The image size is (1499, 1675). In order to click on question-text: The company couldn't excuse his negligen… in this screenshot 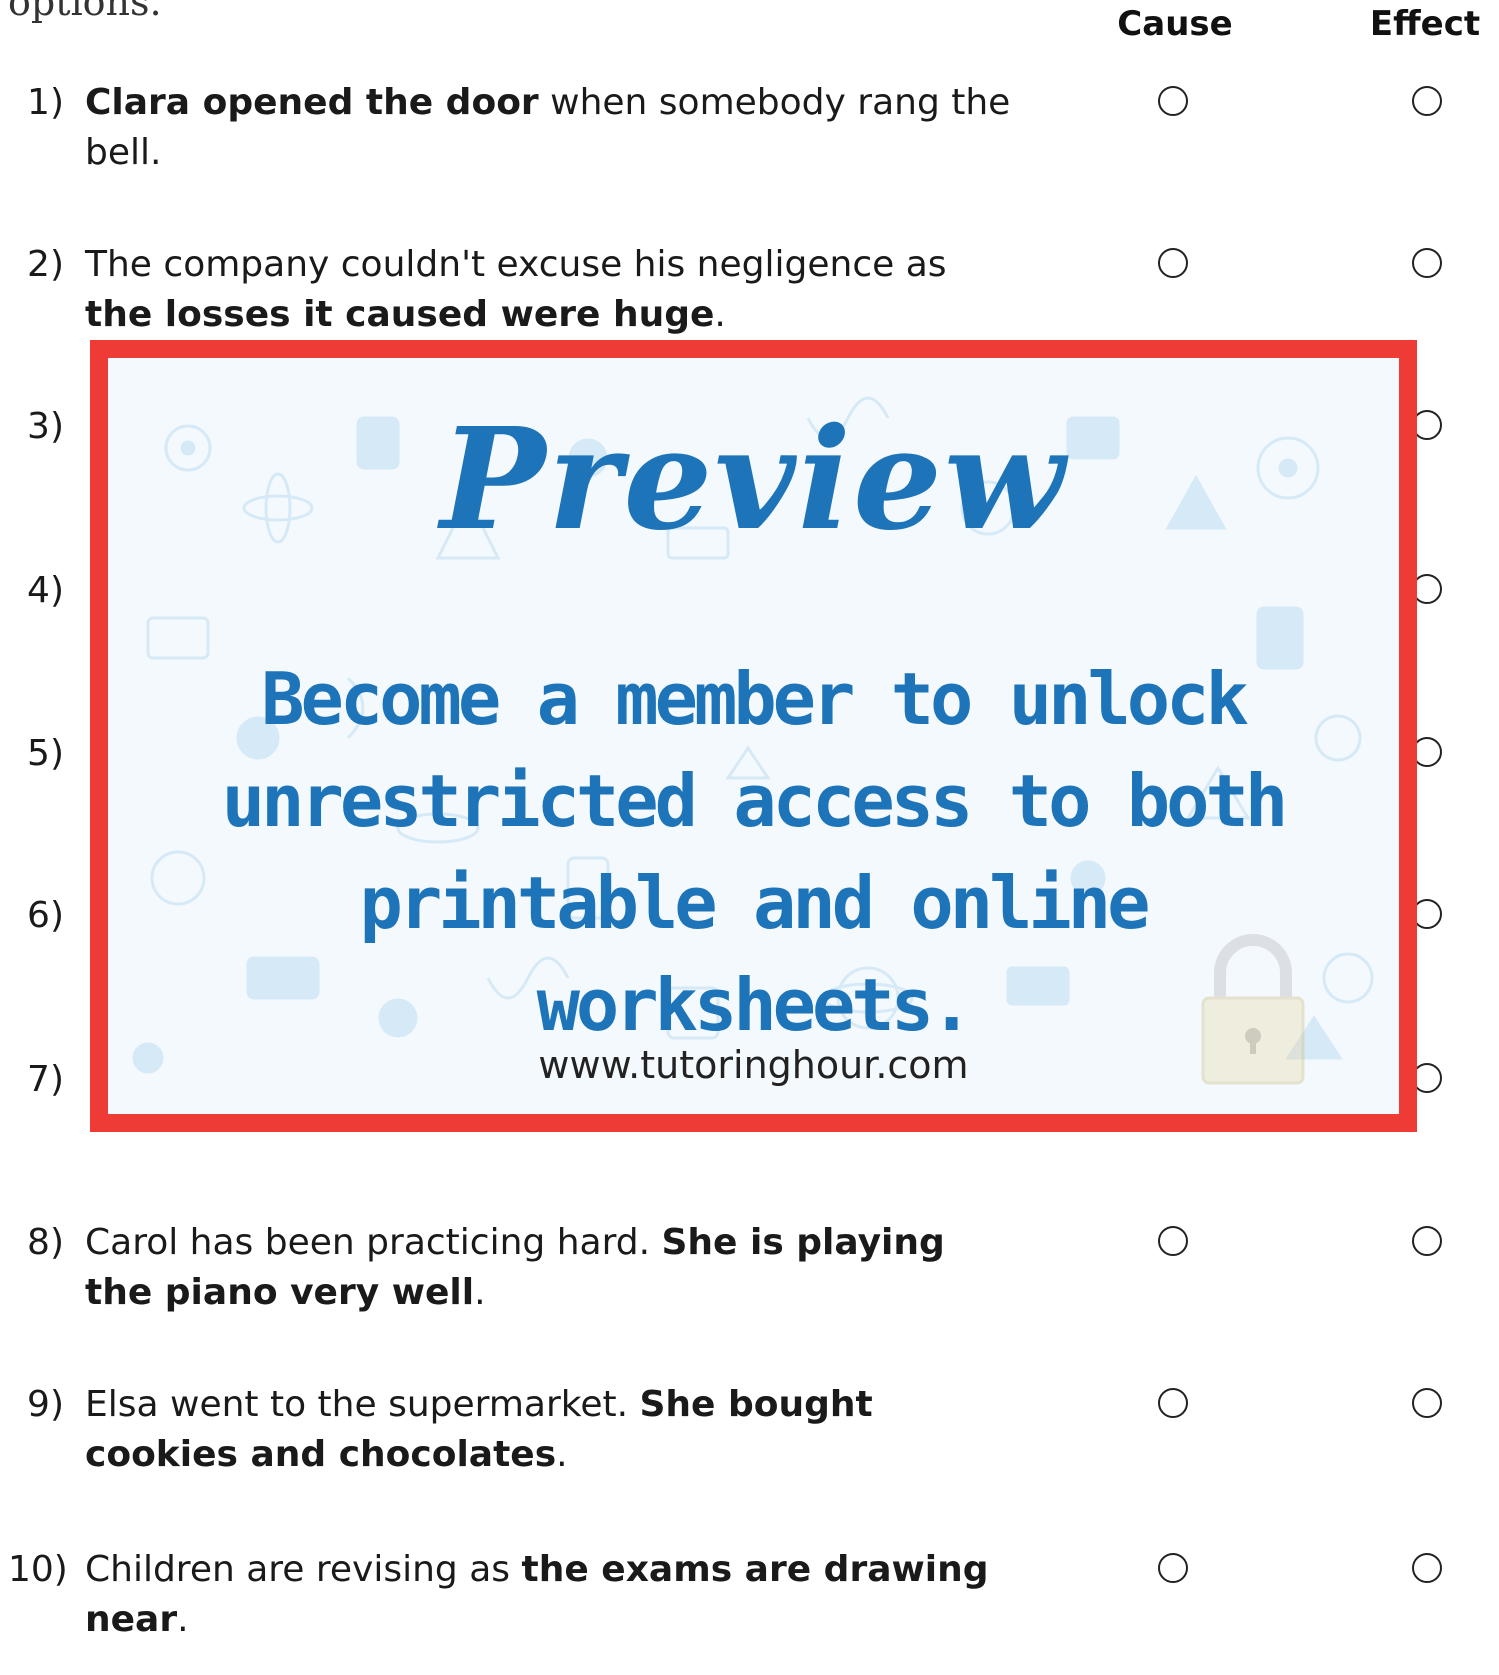, I will do `click(550, 290)`.